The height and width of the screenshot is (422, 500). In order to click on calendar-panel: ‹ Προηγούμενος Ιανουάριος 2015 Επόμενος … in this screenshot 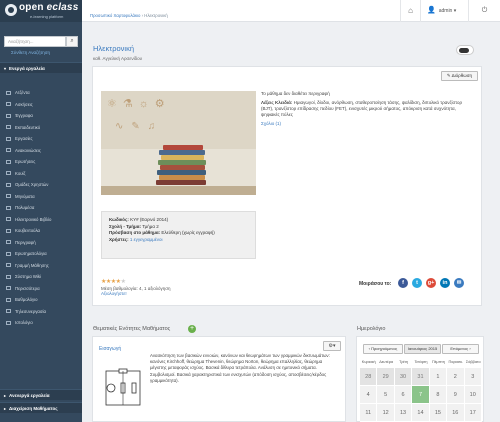, I will do `click(420, 379)`.